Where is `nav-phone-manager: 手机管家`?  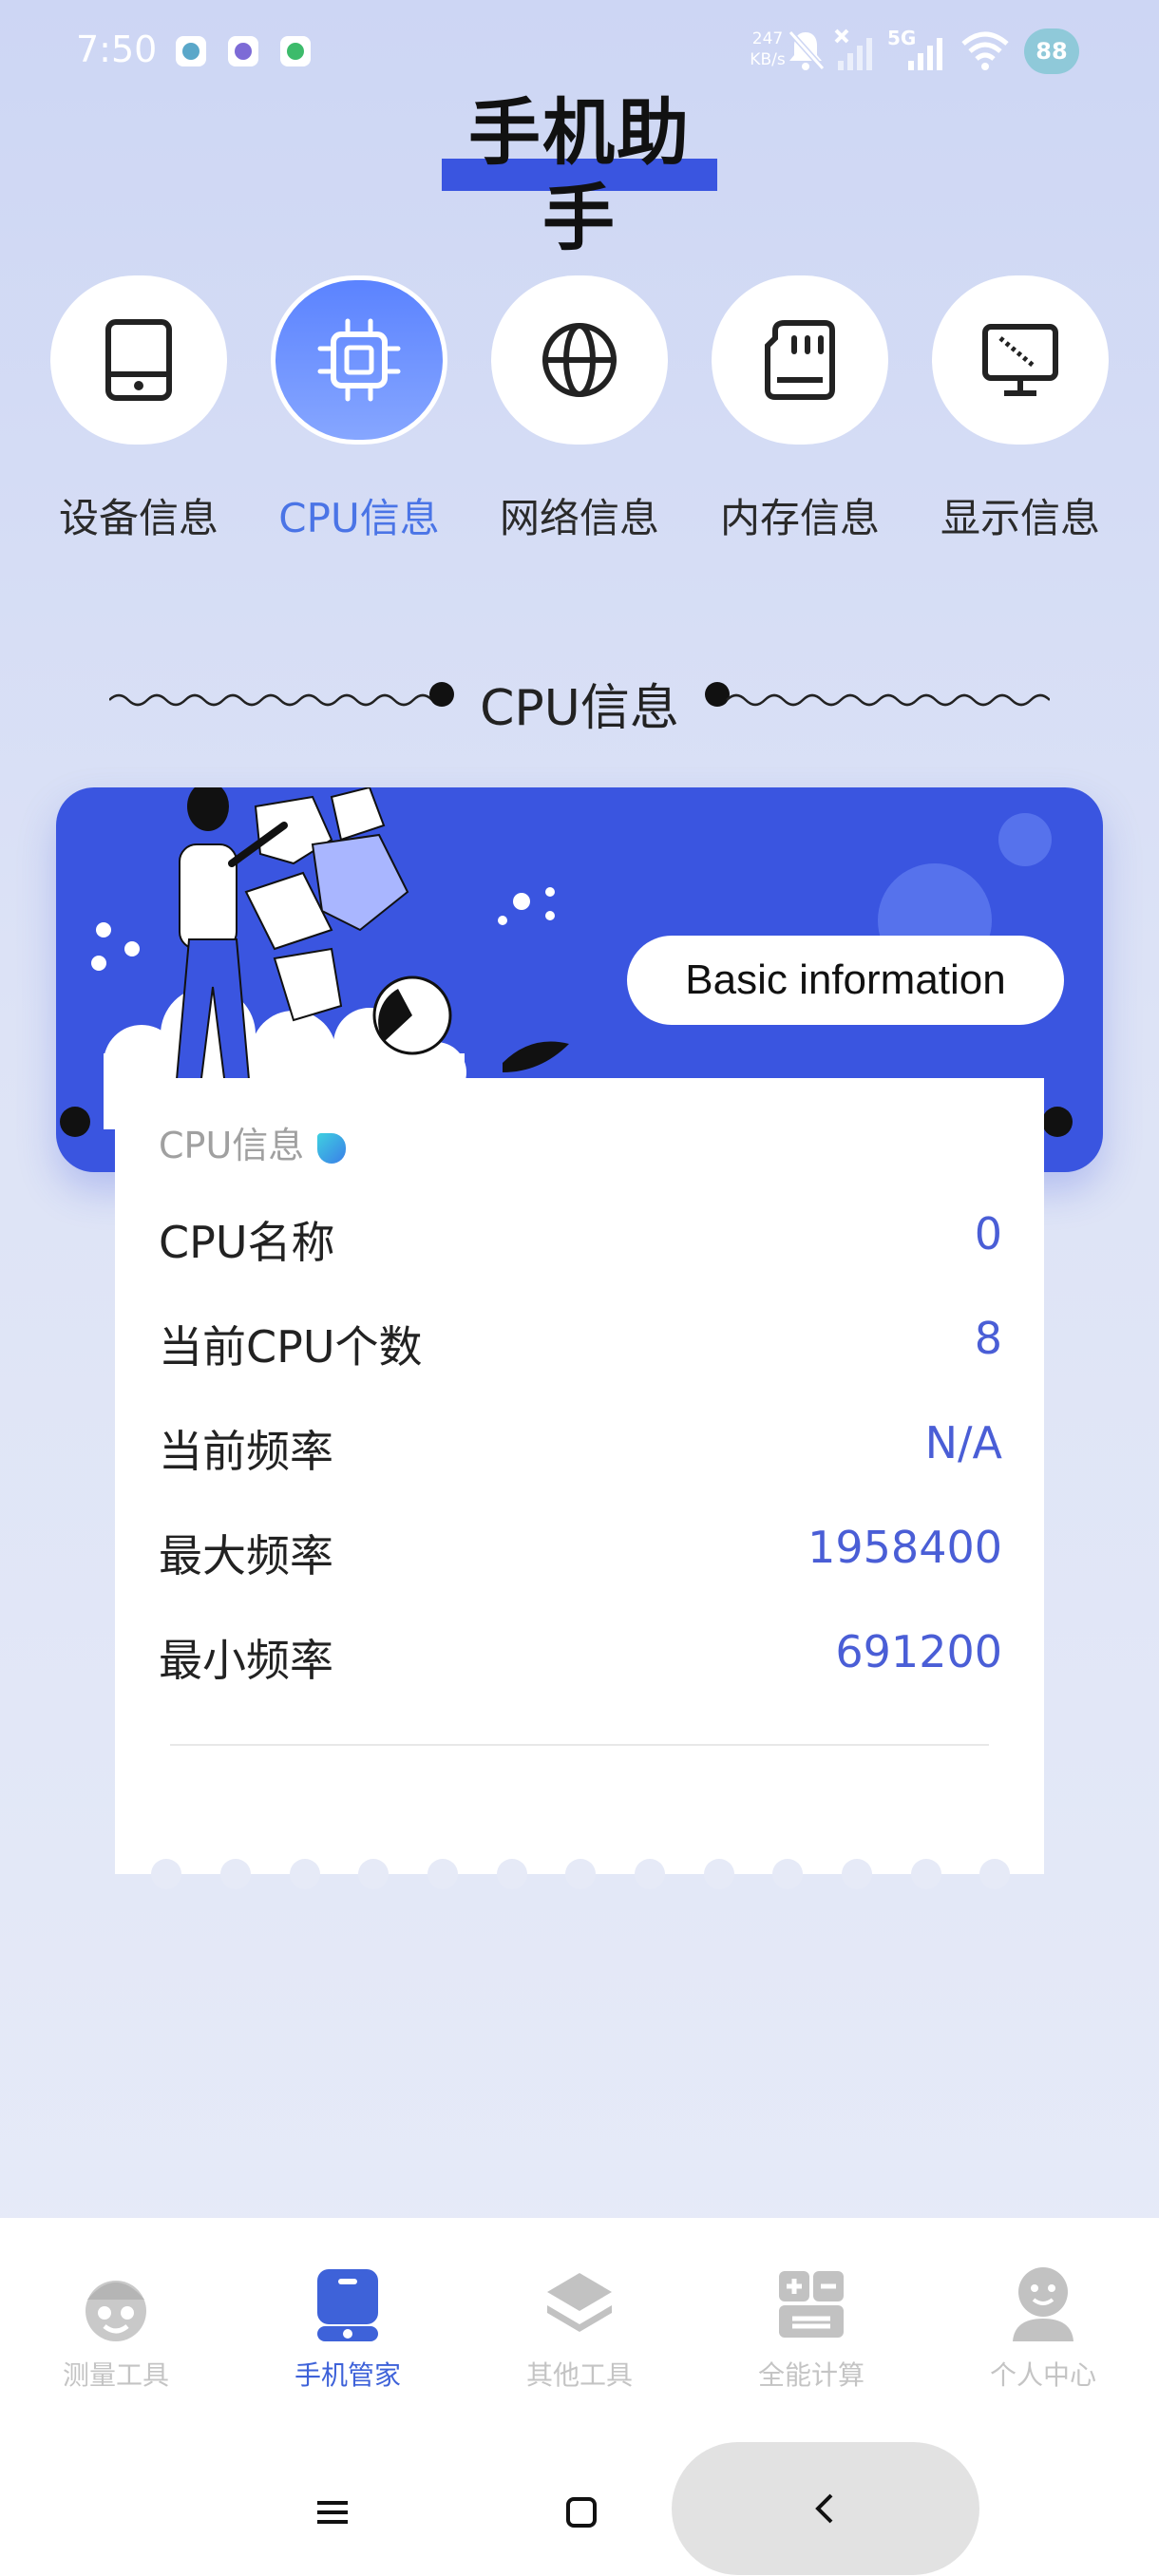 nav-phone-manager: 手机管家 is located at coordinates (348, 2328).